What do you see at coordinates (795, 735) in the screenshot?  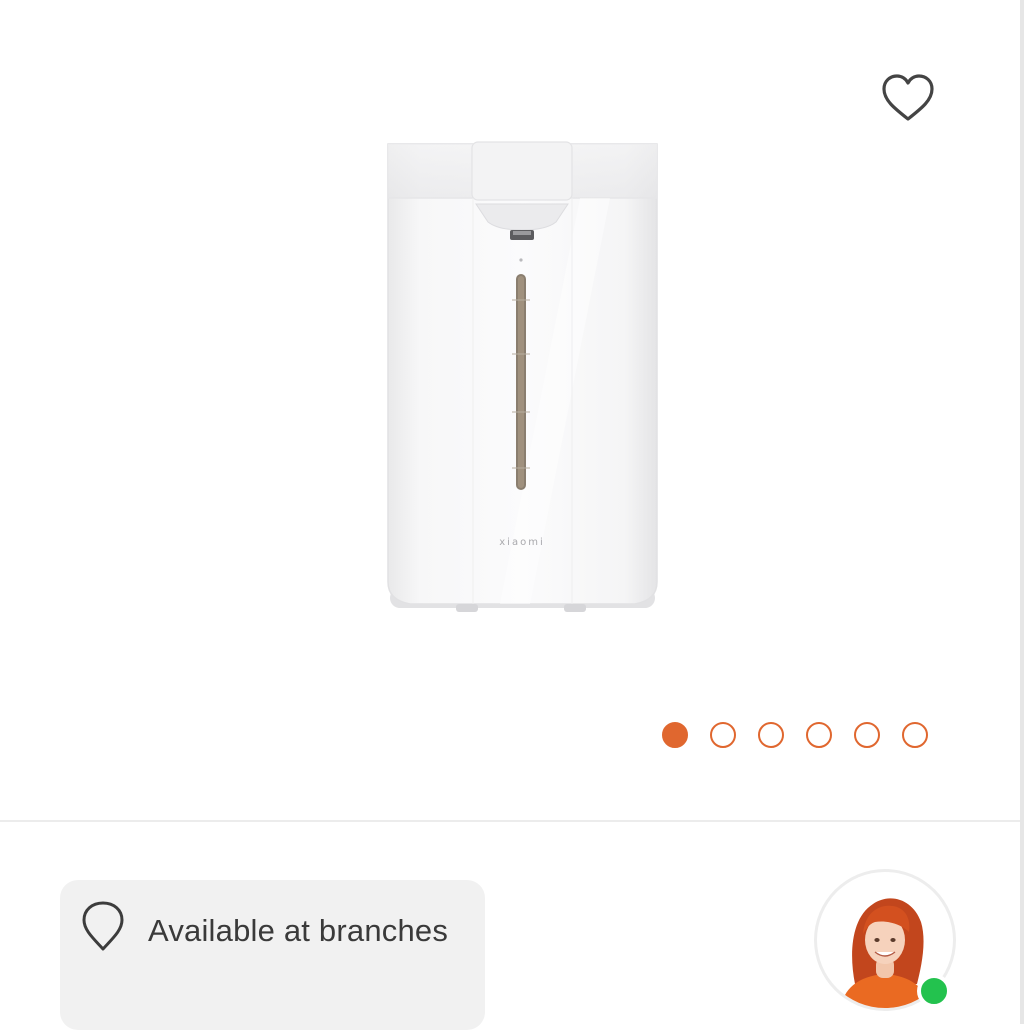 I see `carousel-pagination` at bounding box center [795, 735].